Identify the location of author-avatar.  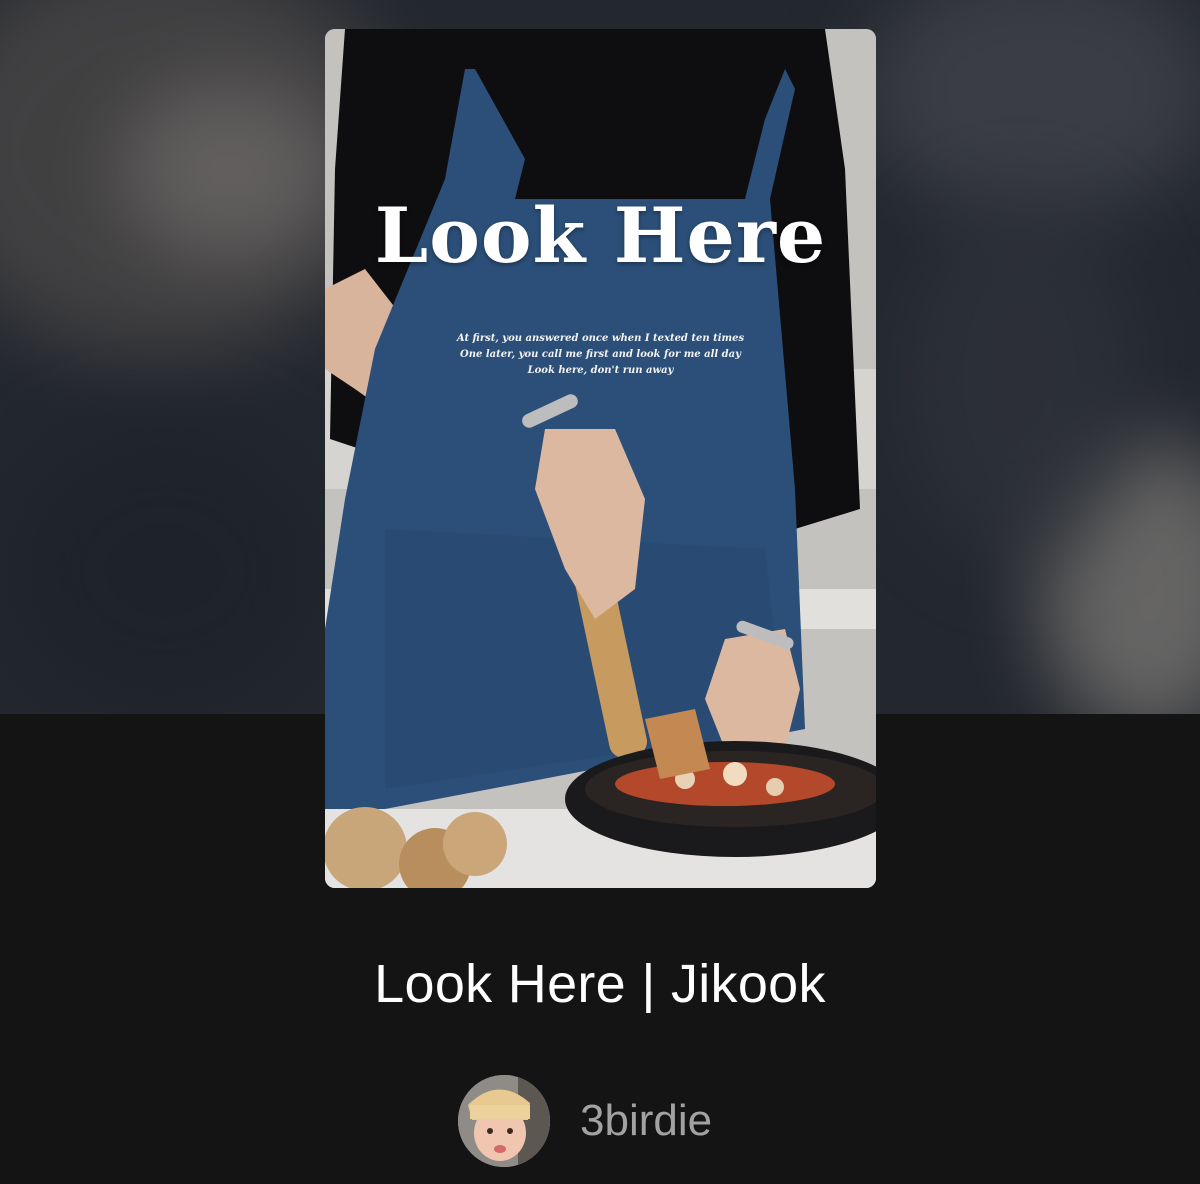
(504, 1121).